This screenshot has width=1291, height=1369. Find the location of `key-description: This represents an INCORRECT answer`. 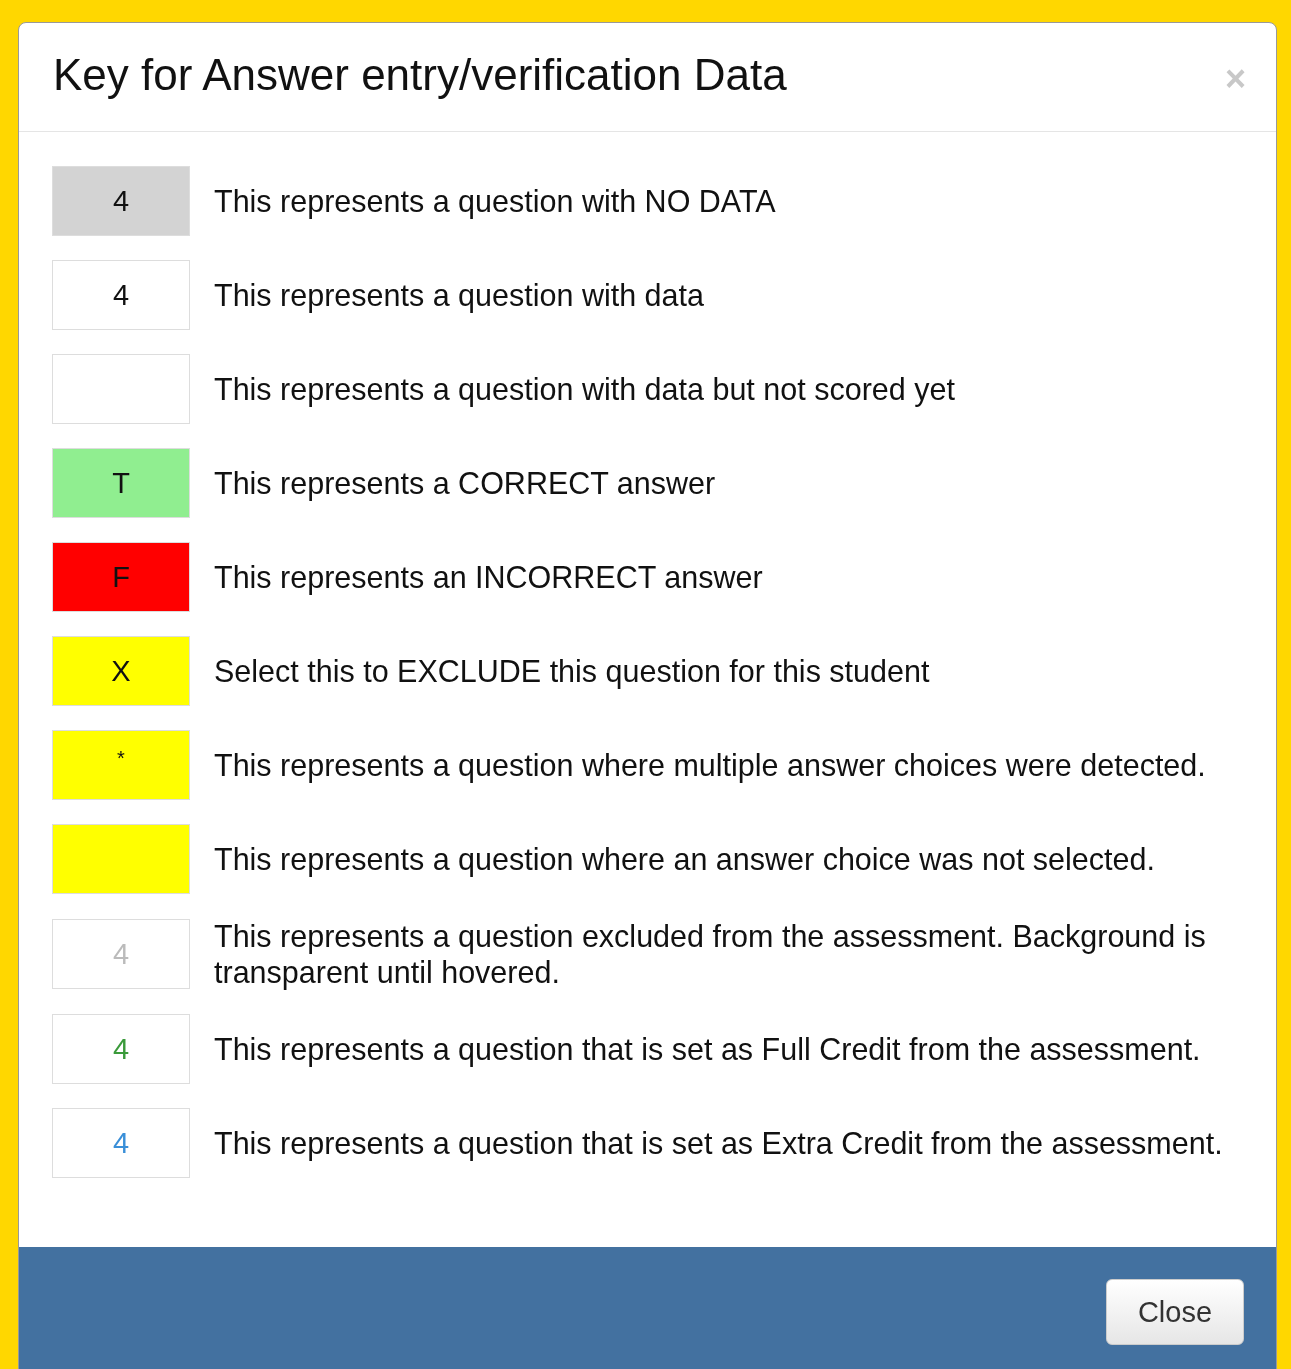

key-description: This represents an INCORRECT answer is located at coordinates (488, 577).